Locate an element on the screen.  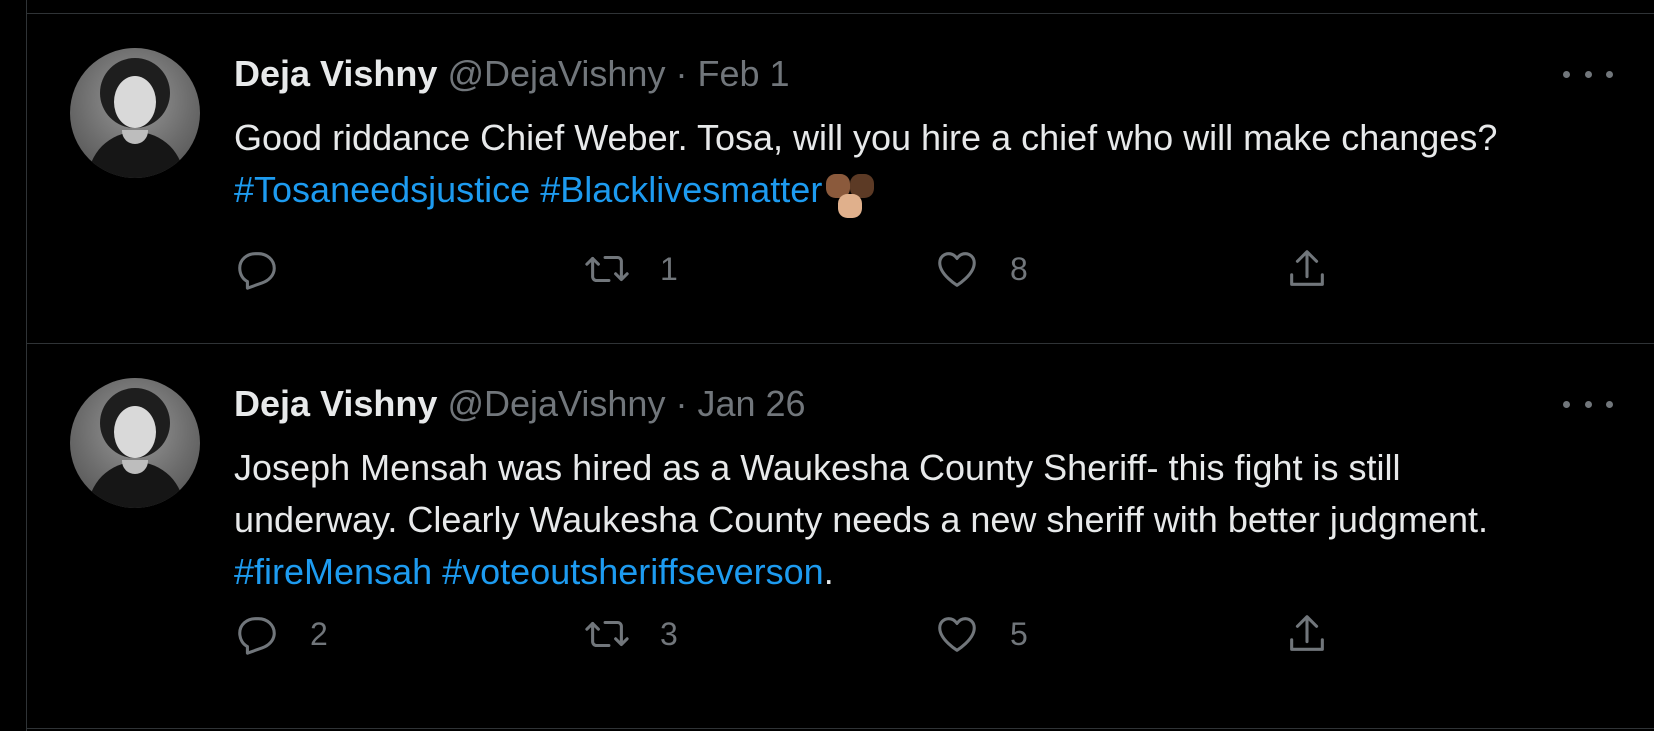
like-button: 8 is located at coordinates (981, 269).